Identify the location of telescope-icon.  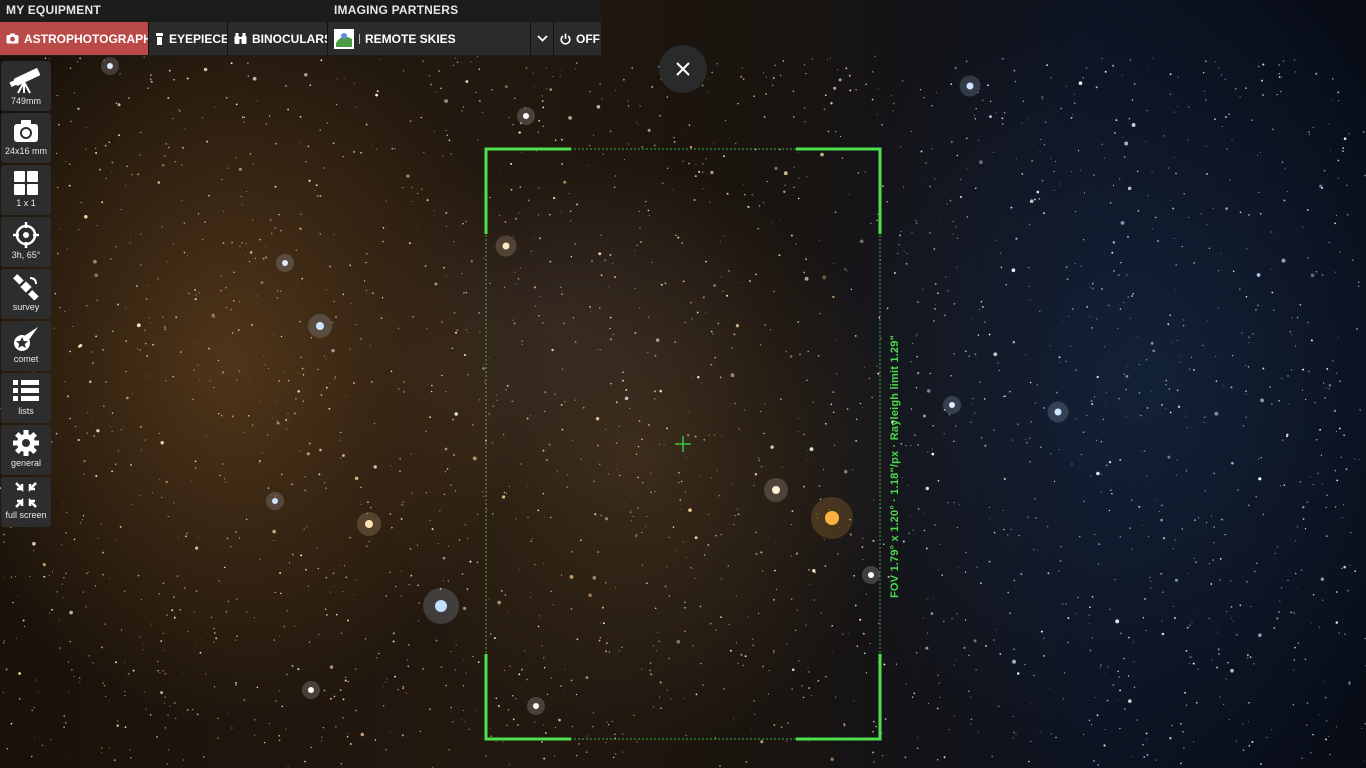
(25, 81).